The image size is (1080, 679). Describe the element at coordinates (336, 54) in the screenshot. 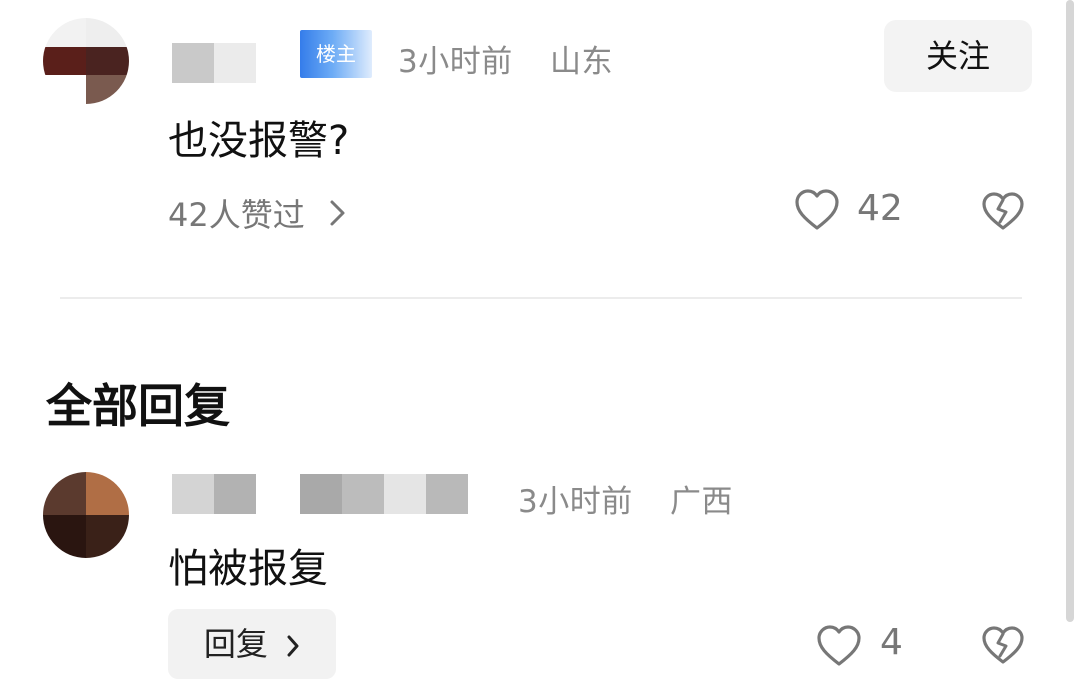

I see `op-badge: 楼主` at that location.